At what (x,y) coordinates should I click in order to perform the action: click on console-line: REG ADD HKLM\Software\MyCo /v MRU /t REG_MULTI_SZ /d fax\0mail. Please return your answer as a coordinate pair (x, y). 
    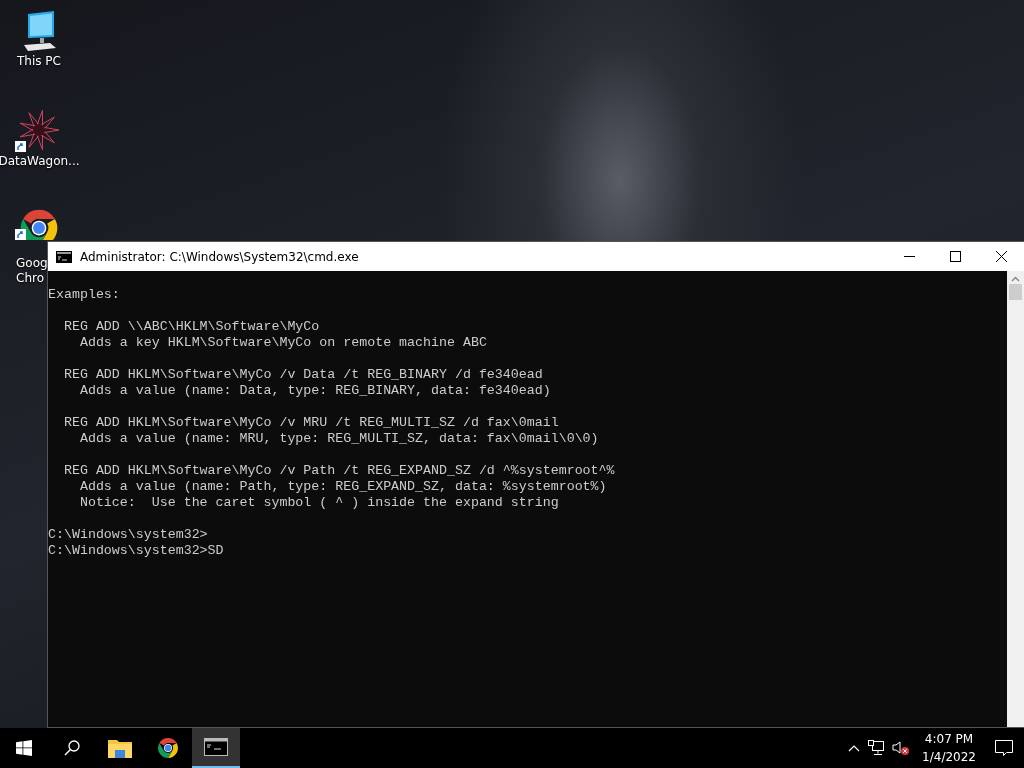
    Looking at the image, I should click on (311, 423).